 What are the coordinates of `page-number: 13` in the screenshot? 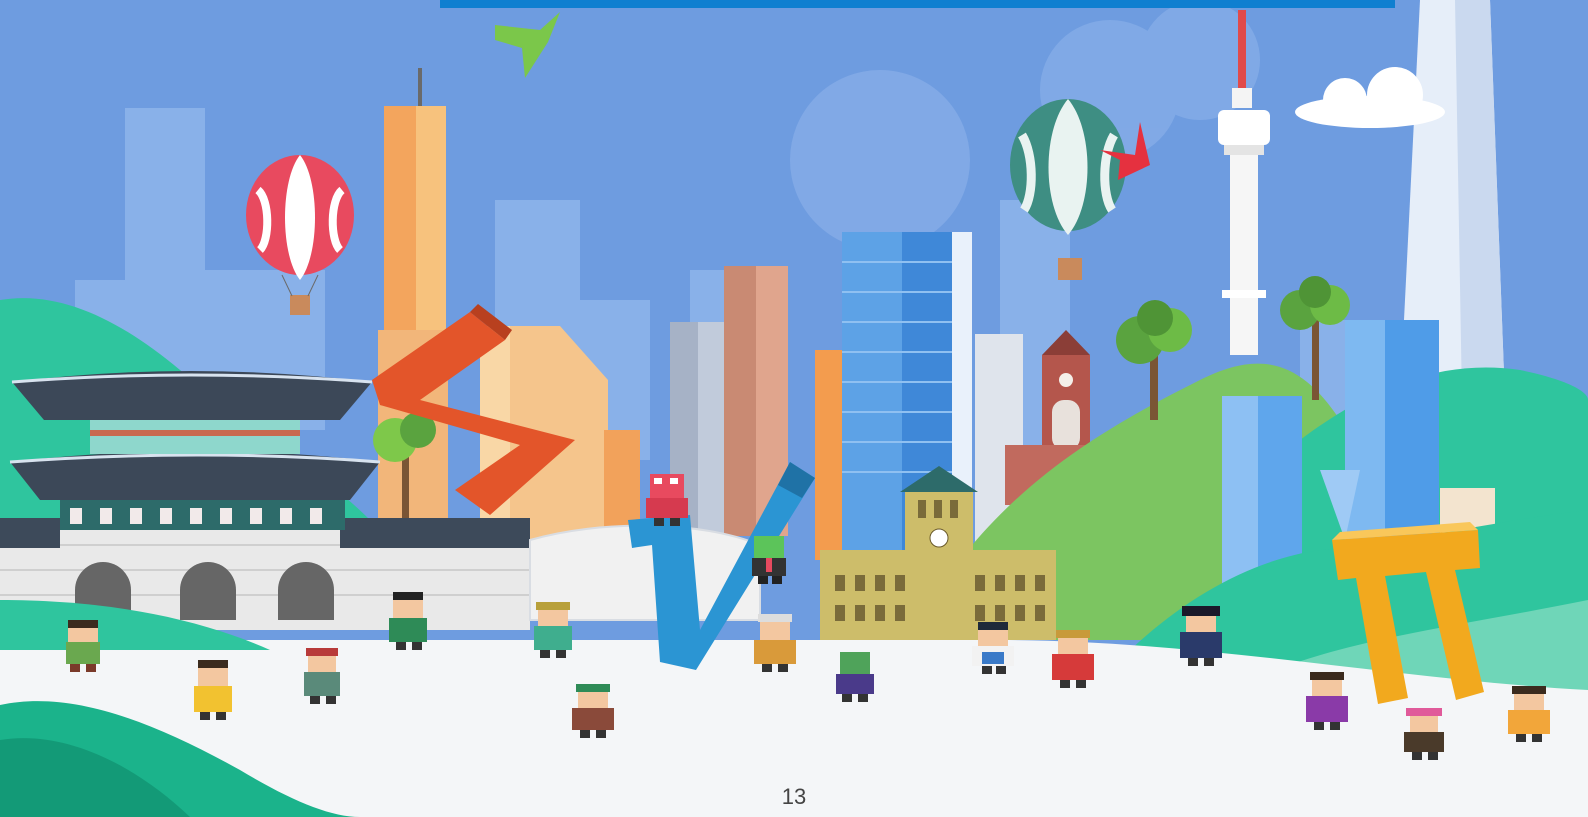 It's located at (794, 796).